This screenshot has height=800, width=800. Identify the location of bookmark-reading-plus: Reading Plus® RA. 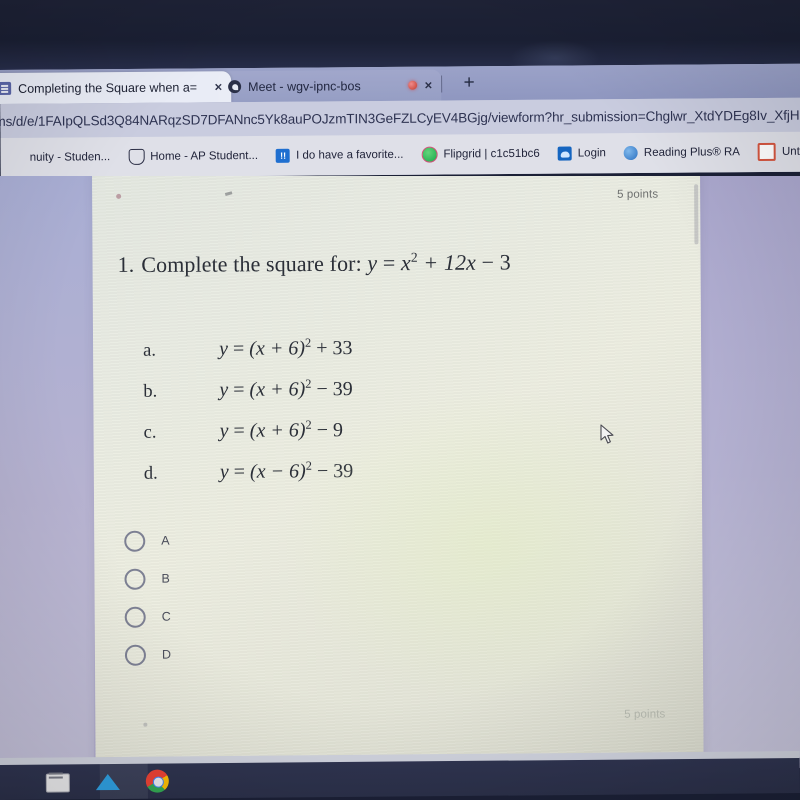
(682, 153).